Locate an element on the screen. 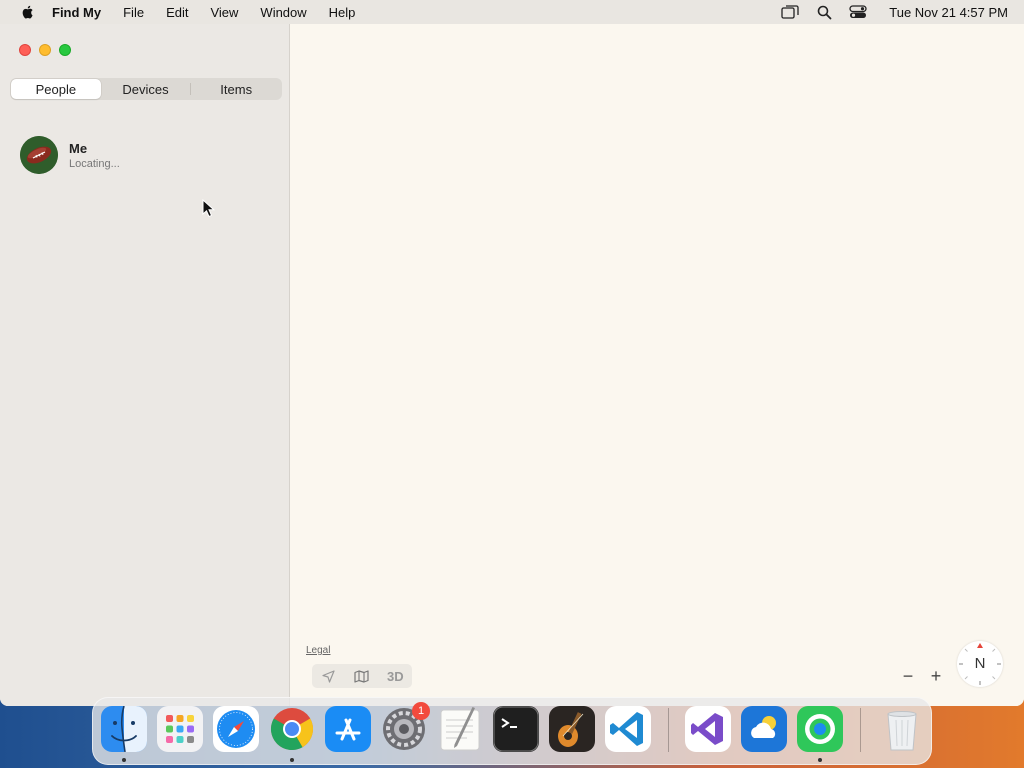 This screenshot has height=768, width=1024. map-type-icon is located at coordinates (362, 676).